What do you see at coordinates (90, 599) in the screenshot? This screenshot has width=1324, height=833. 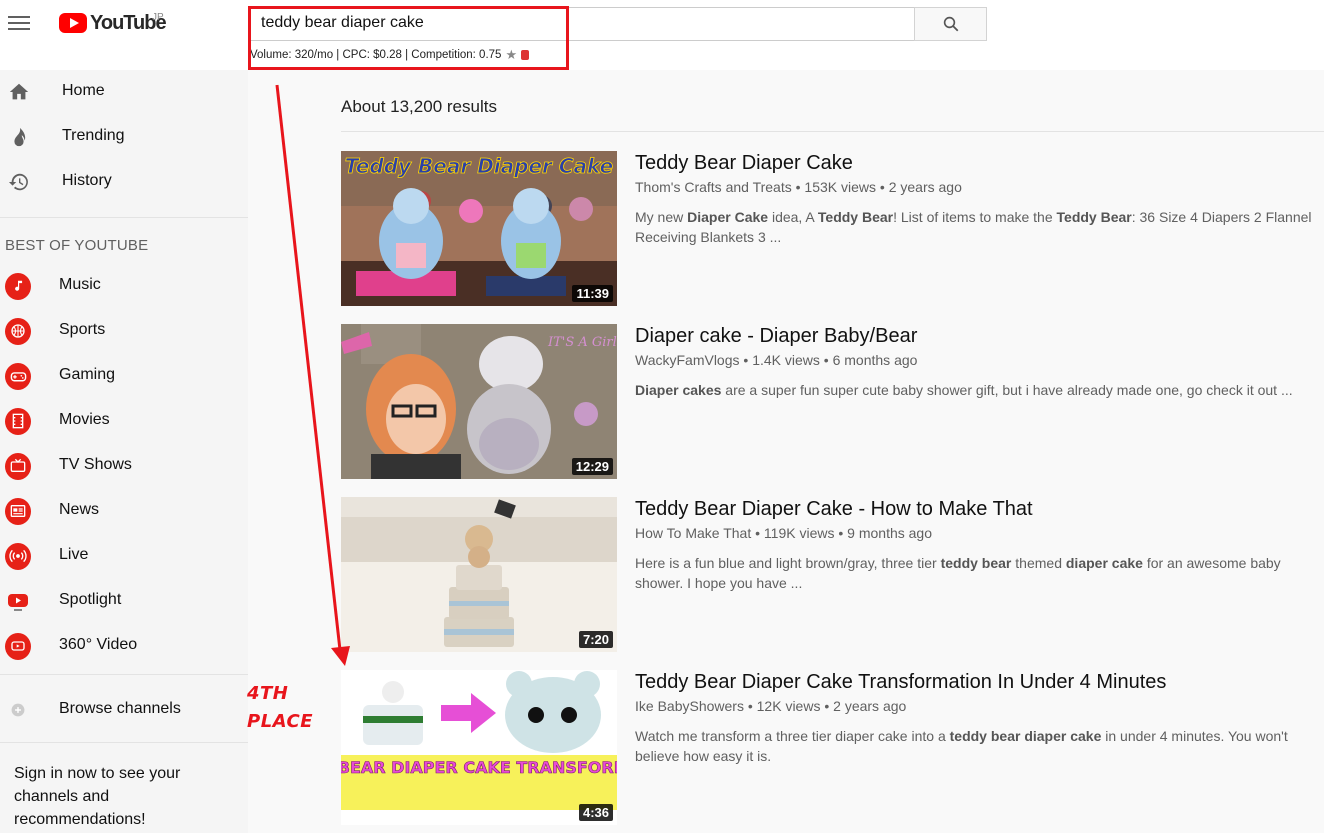 I see `sidebar-item-label: Spotlight` at bounding box center [90, 599].